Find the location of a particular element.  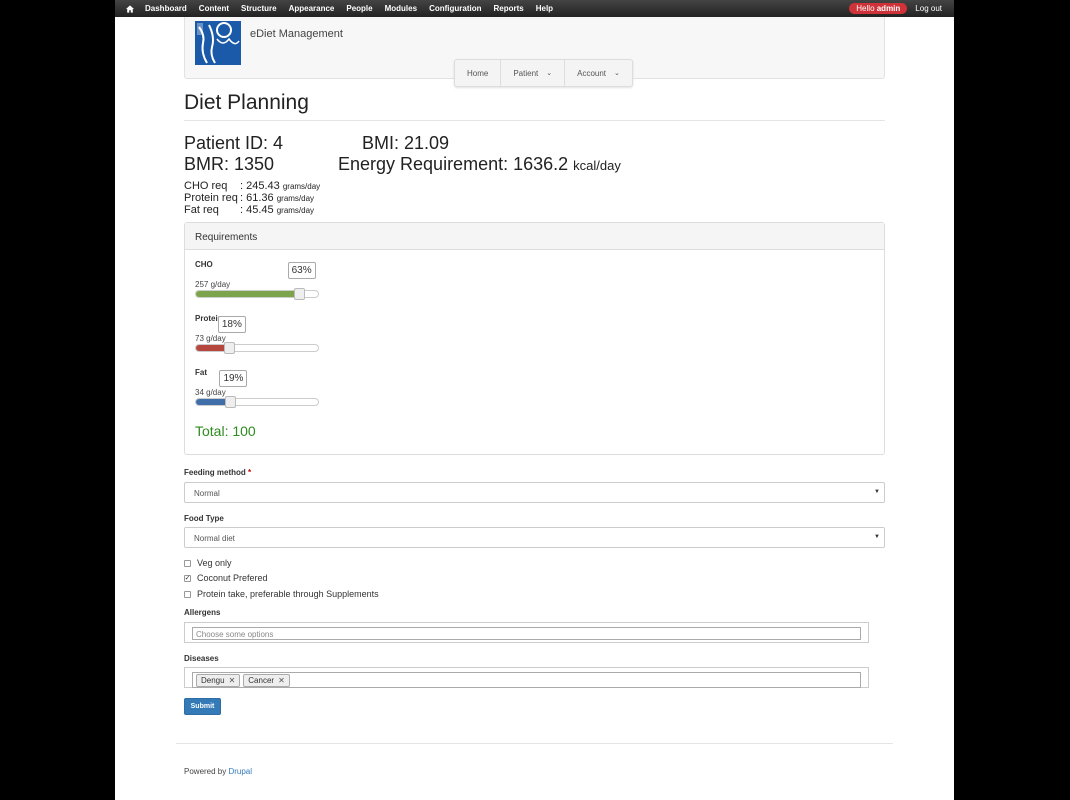

energy-value: Energy Requirement: 1636.2 is located at coordinates (453, 164).